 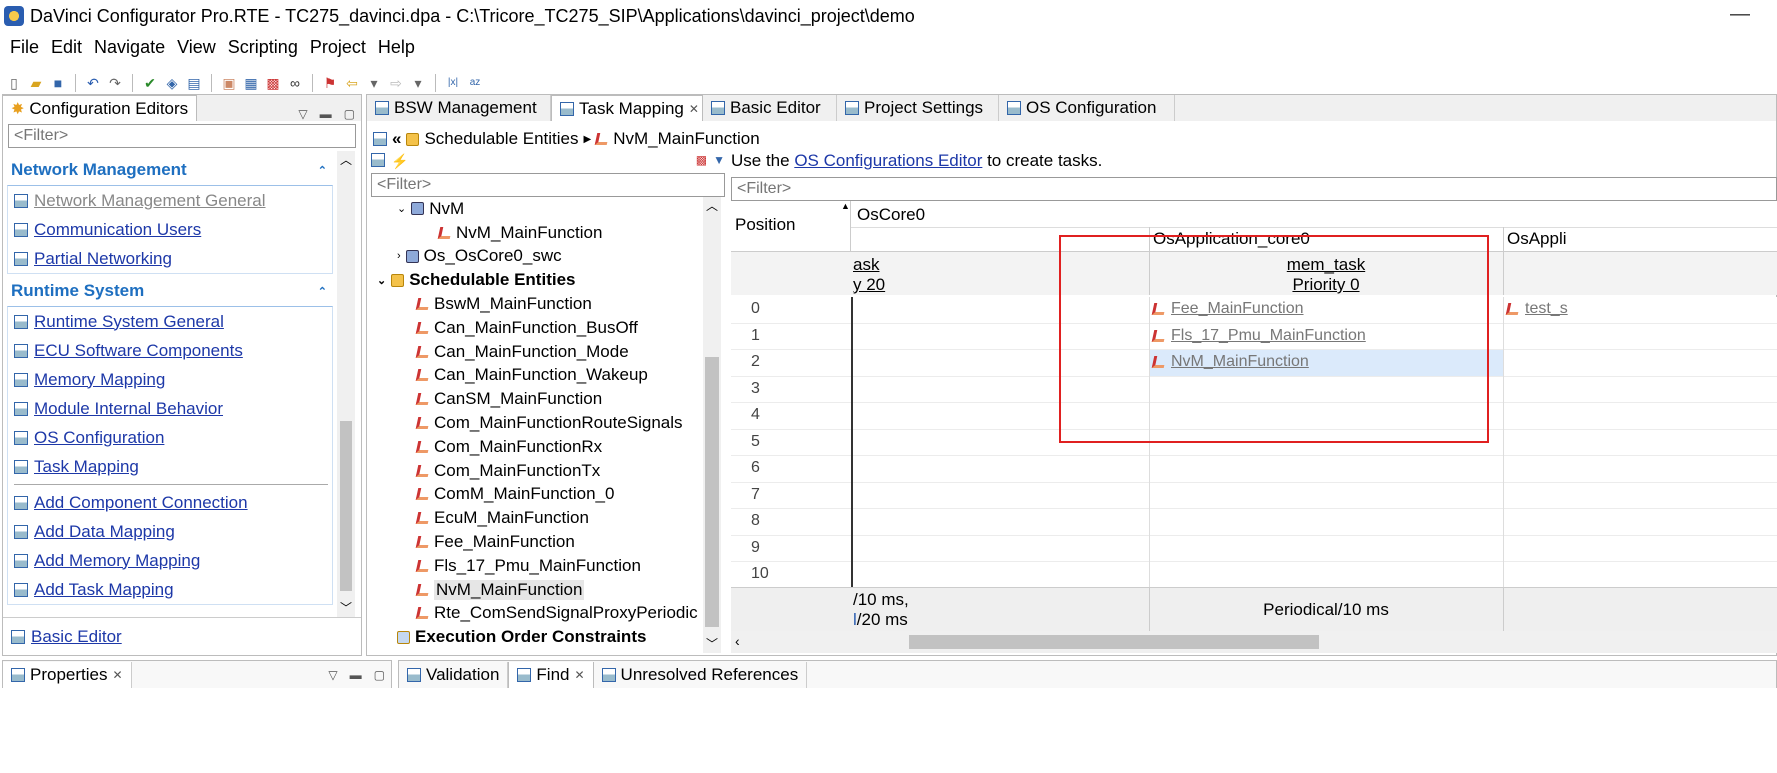 I want to click on save-icon: ■, so click(x=58, y=83).